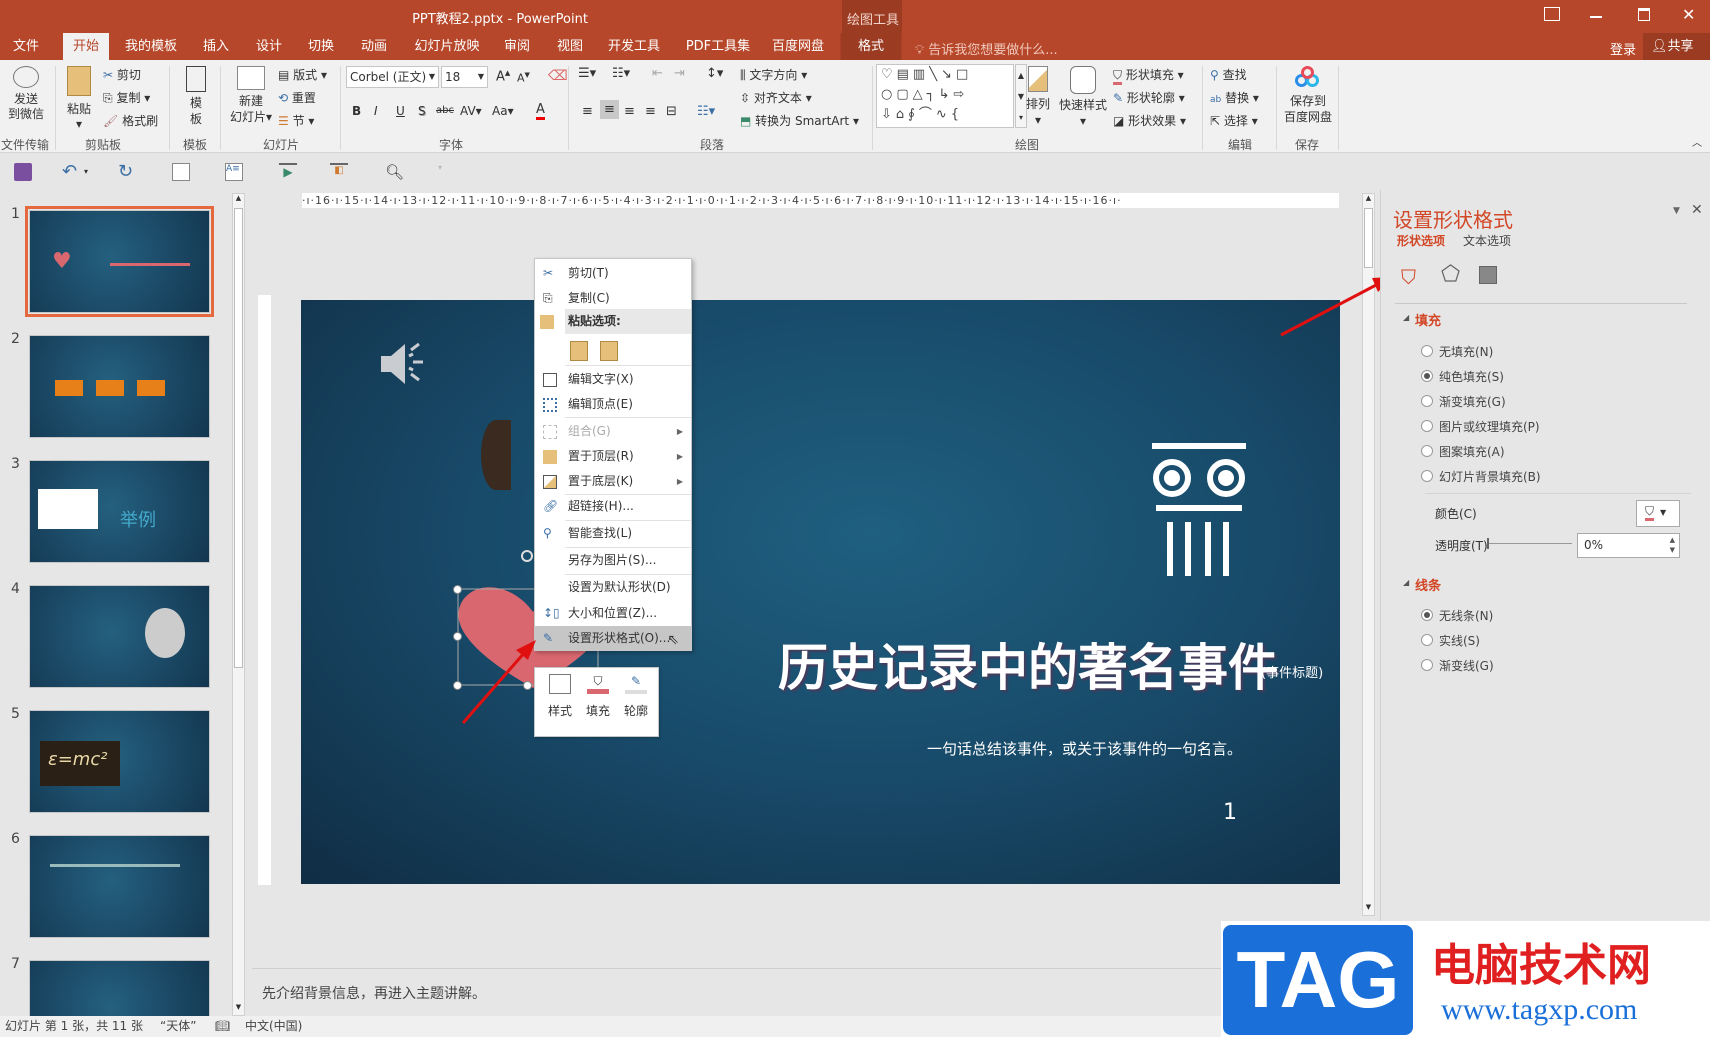  Describe the element at coordinates (374, 46) in the screenshot. I see `tab-animations: 动画` at that location.